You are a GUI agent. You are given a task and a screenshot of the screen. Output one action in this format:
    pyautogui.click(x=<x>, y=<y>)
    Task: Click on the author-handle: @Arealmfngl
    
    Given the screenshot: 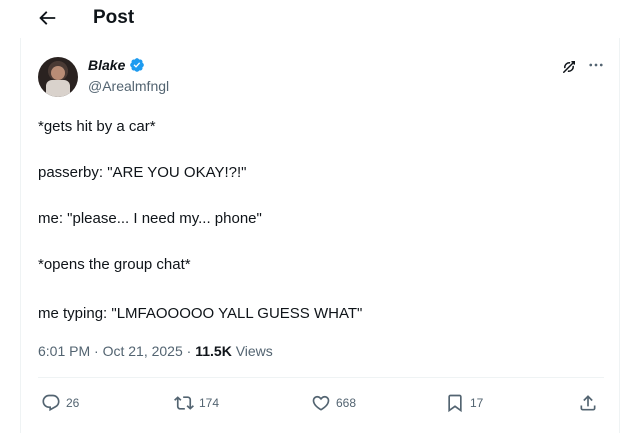 What is the action you would take?
    pyautogui.click(x=128, y=86)
    